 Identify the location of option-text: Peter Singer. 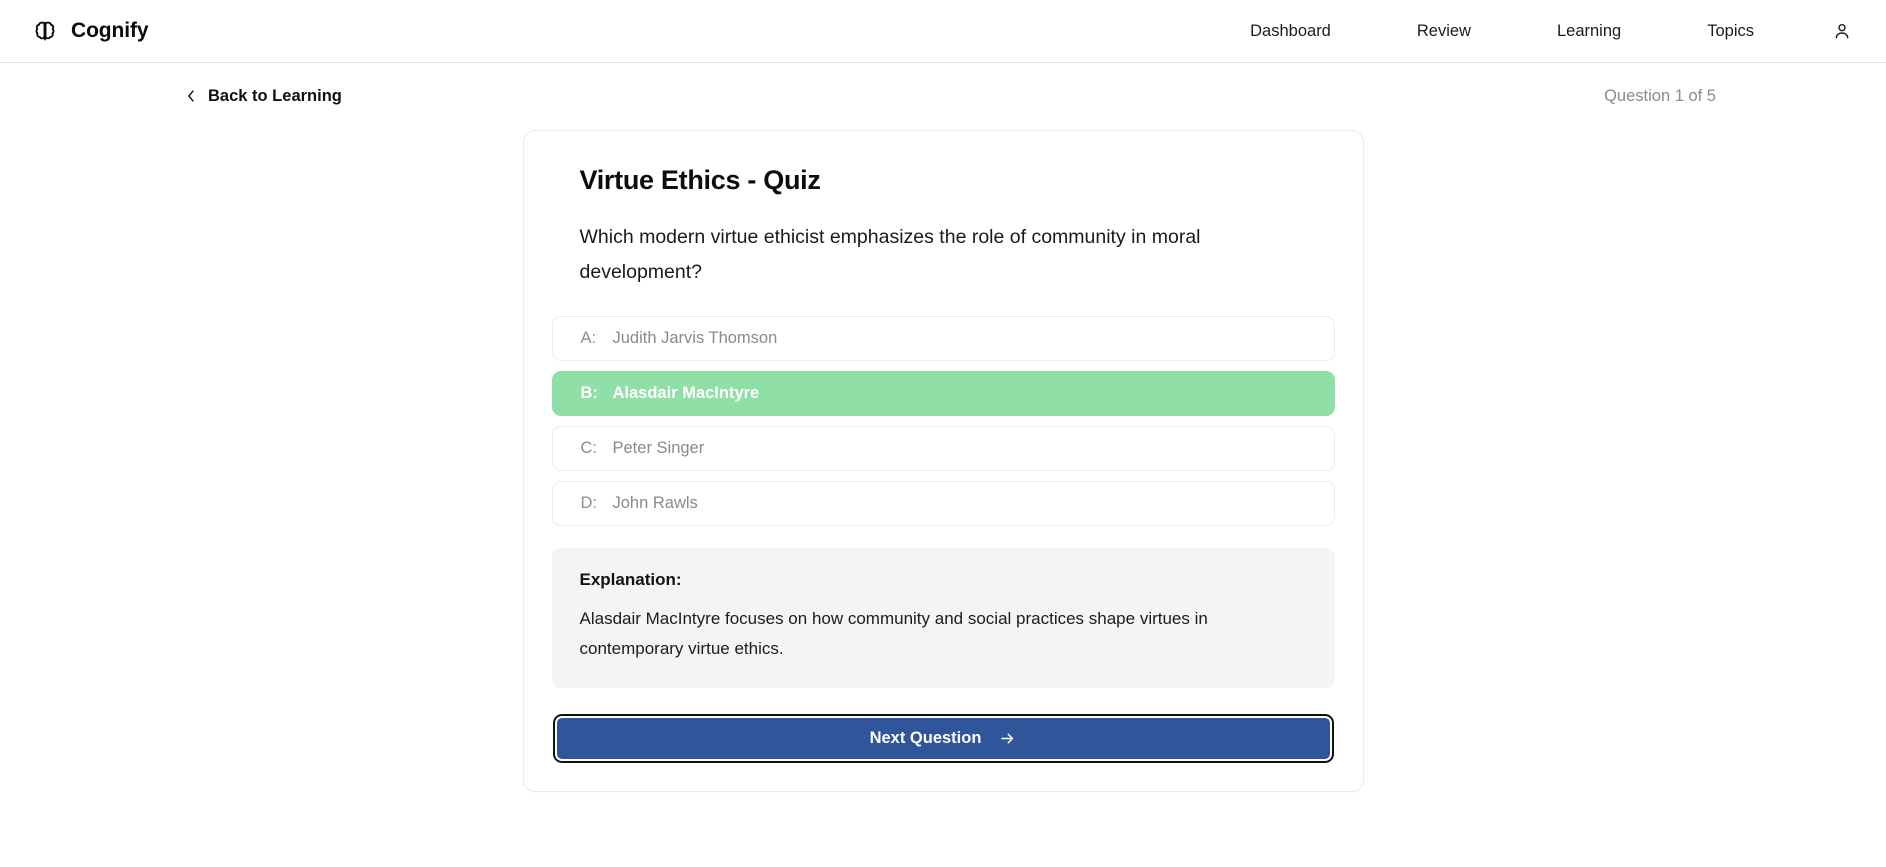
(658, 448).